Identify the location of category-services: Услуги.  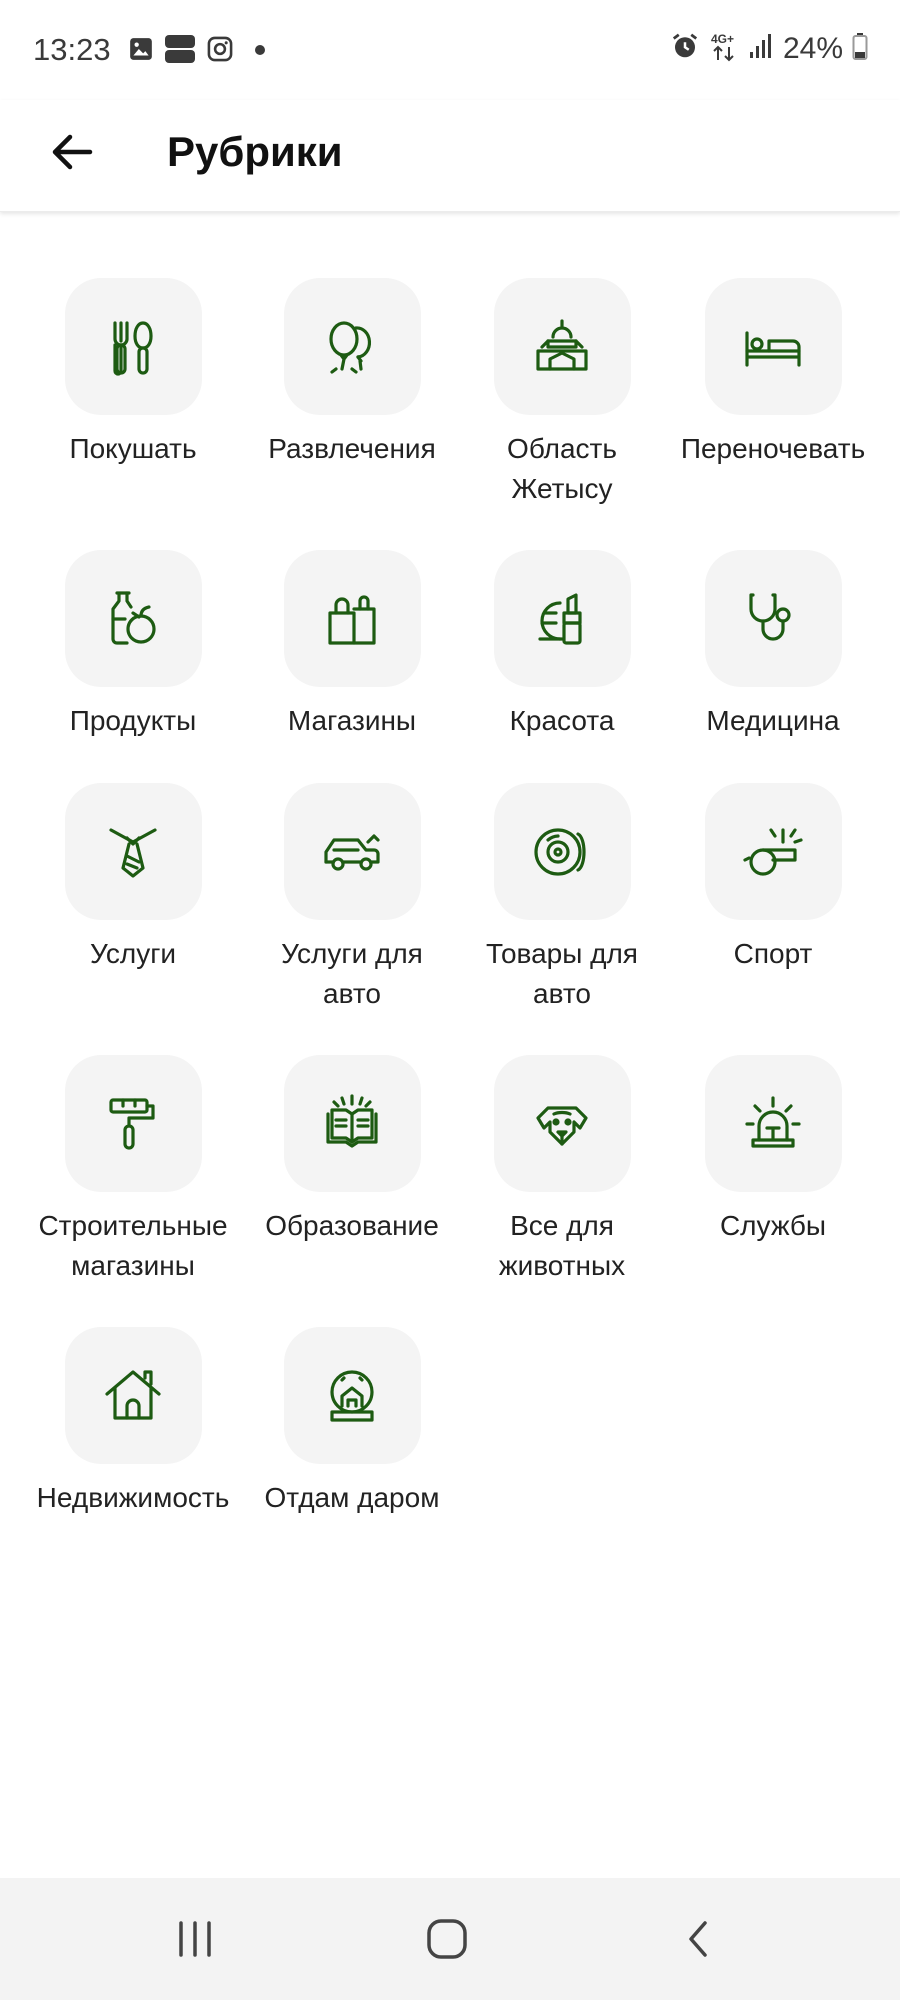
(133, 878).